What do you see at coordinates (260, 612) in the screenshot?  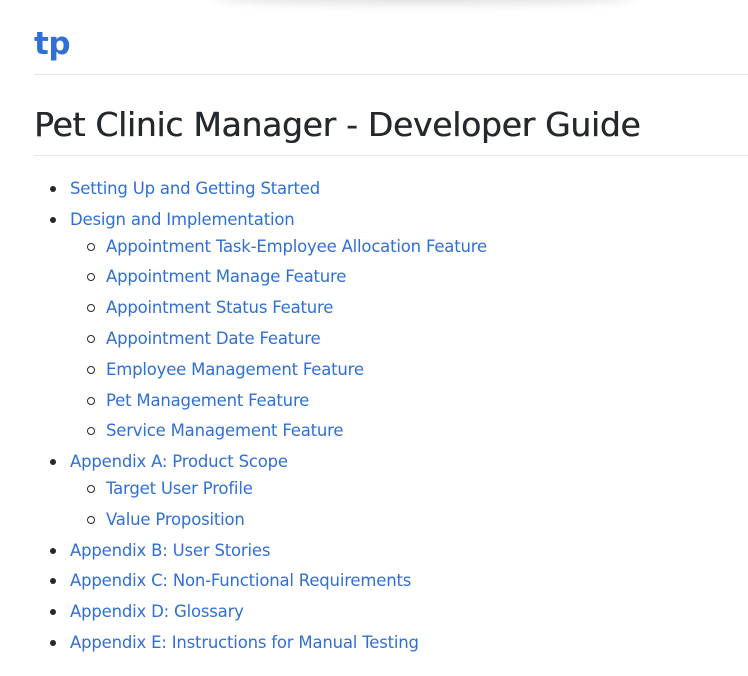 I see `toc-item: Appendix D: Glossary` at bounding box center [260, 612].